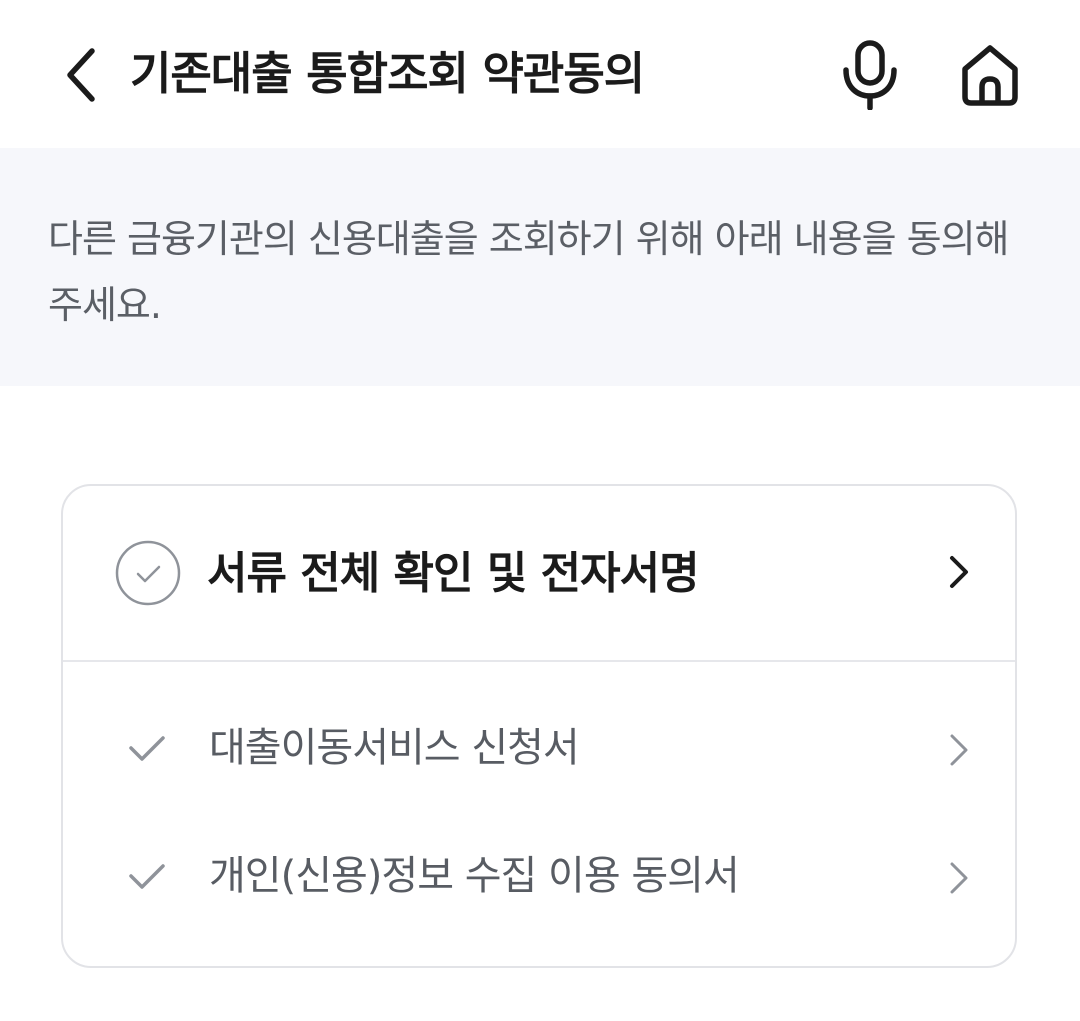 The height and width of the screenshot is (1021, 1080). Describe the element at coordinates (387, 73) in the screenshot. I see `page-title: 기존대출 통합조회 약관동의` at that location.